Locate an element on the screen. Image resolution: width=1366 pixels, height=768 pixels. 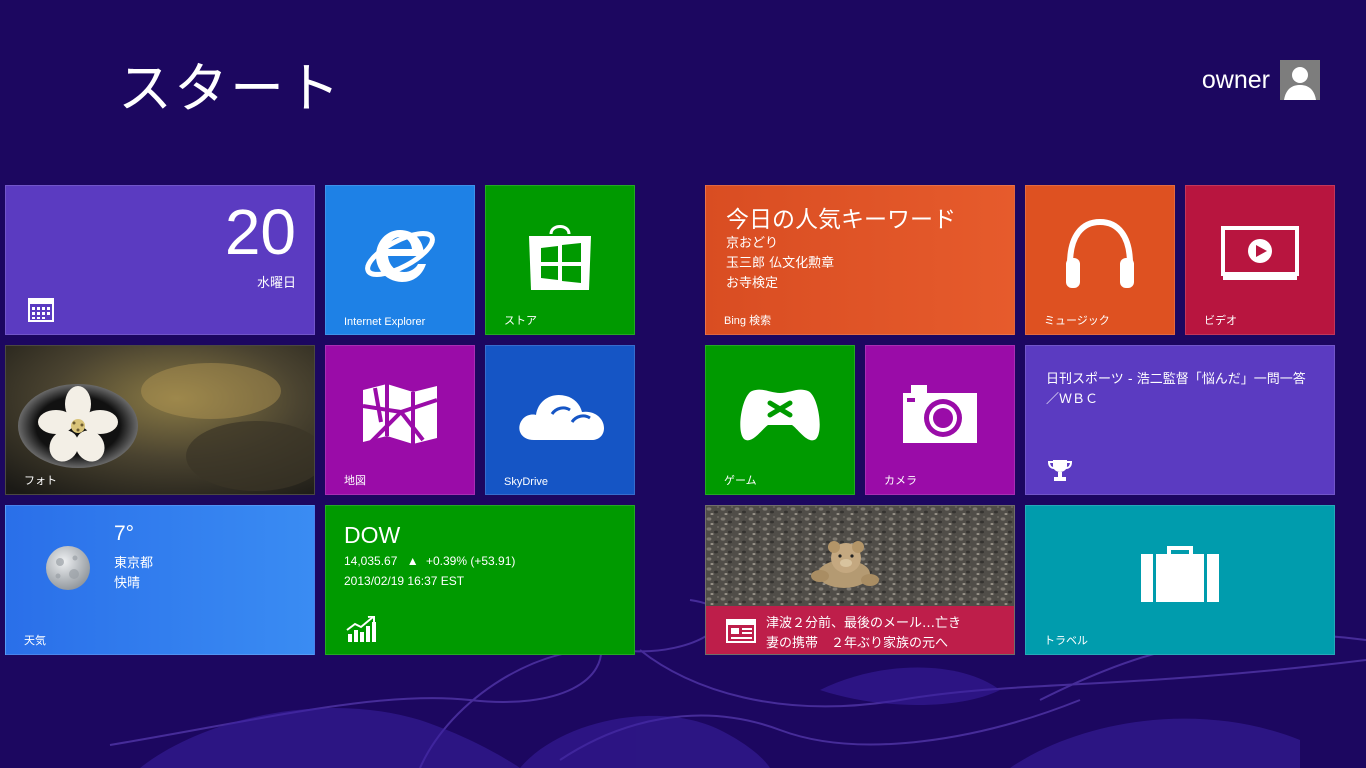
sports-headline: 日刊スポーツ - 浩二監督「悩んだ」一問一答／ＷＢＣ is located at coordinates (1176, 389).